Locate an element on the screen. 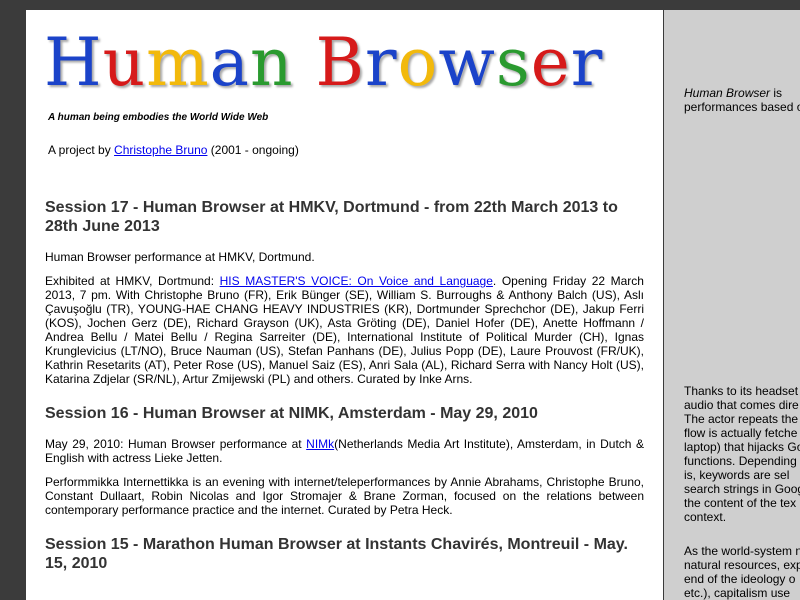 Image resolution: width=800 pixels, height=600 pixels. human-browser-logo: Human Browser is located at coordinates (323, 63).